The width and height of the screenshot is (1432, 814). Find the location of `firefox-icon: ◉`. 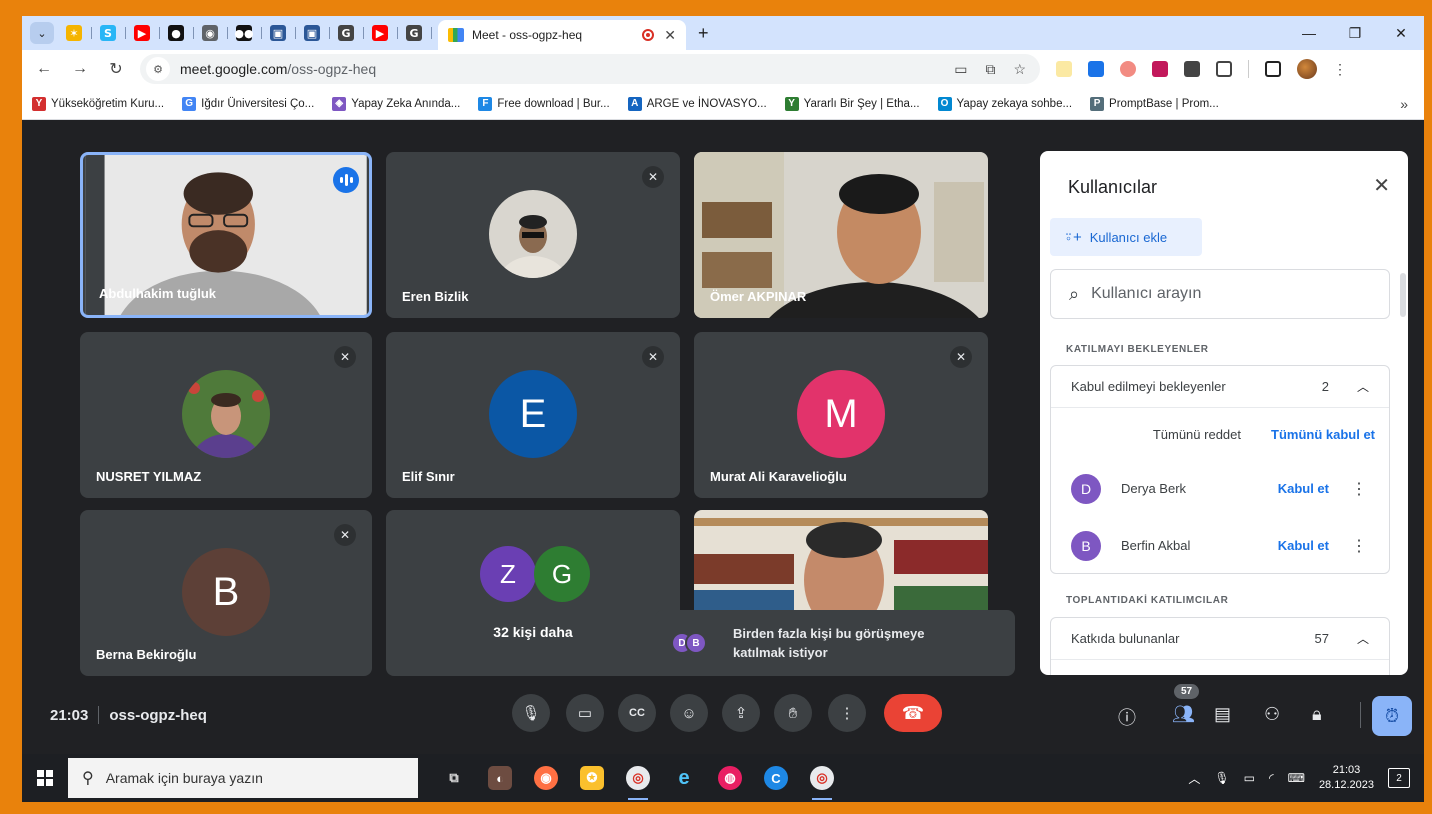

firefox-icon: ◉ is located at coordinates (546, 778).